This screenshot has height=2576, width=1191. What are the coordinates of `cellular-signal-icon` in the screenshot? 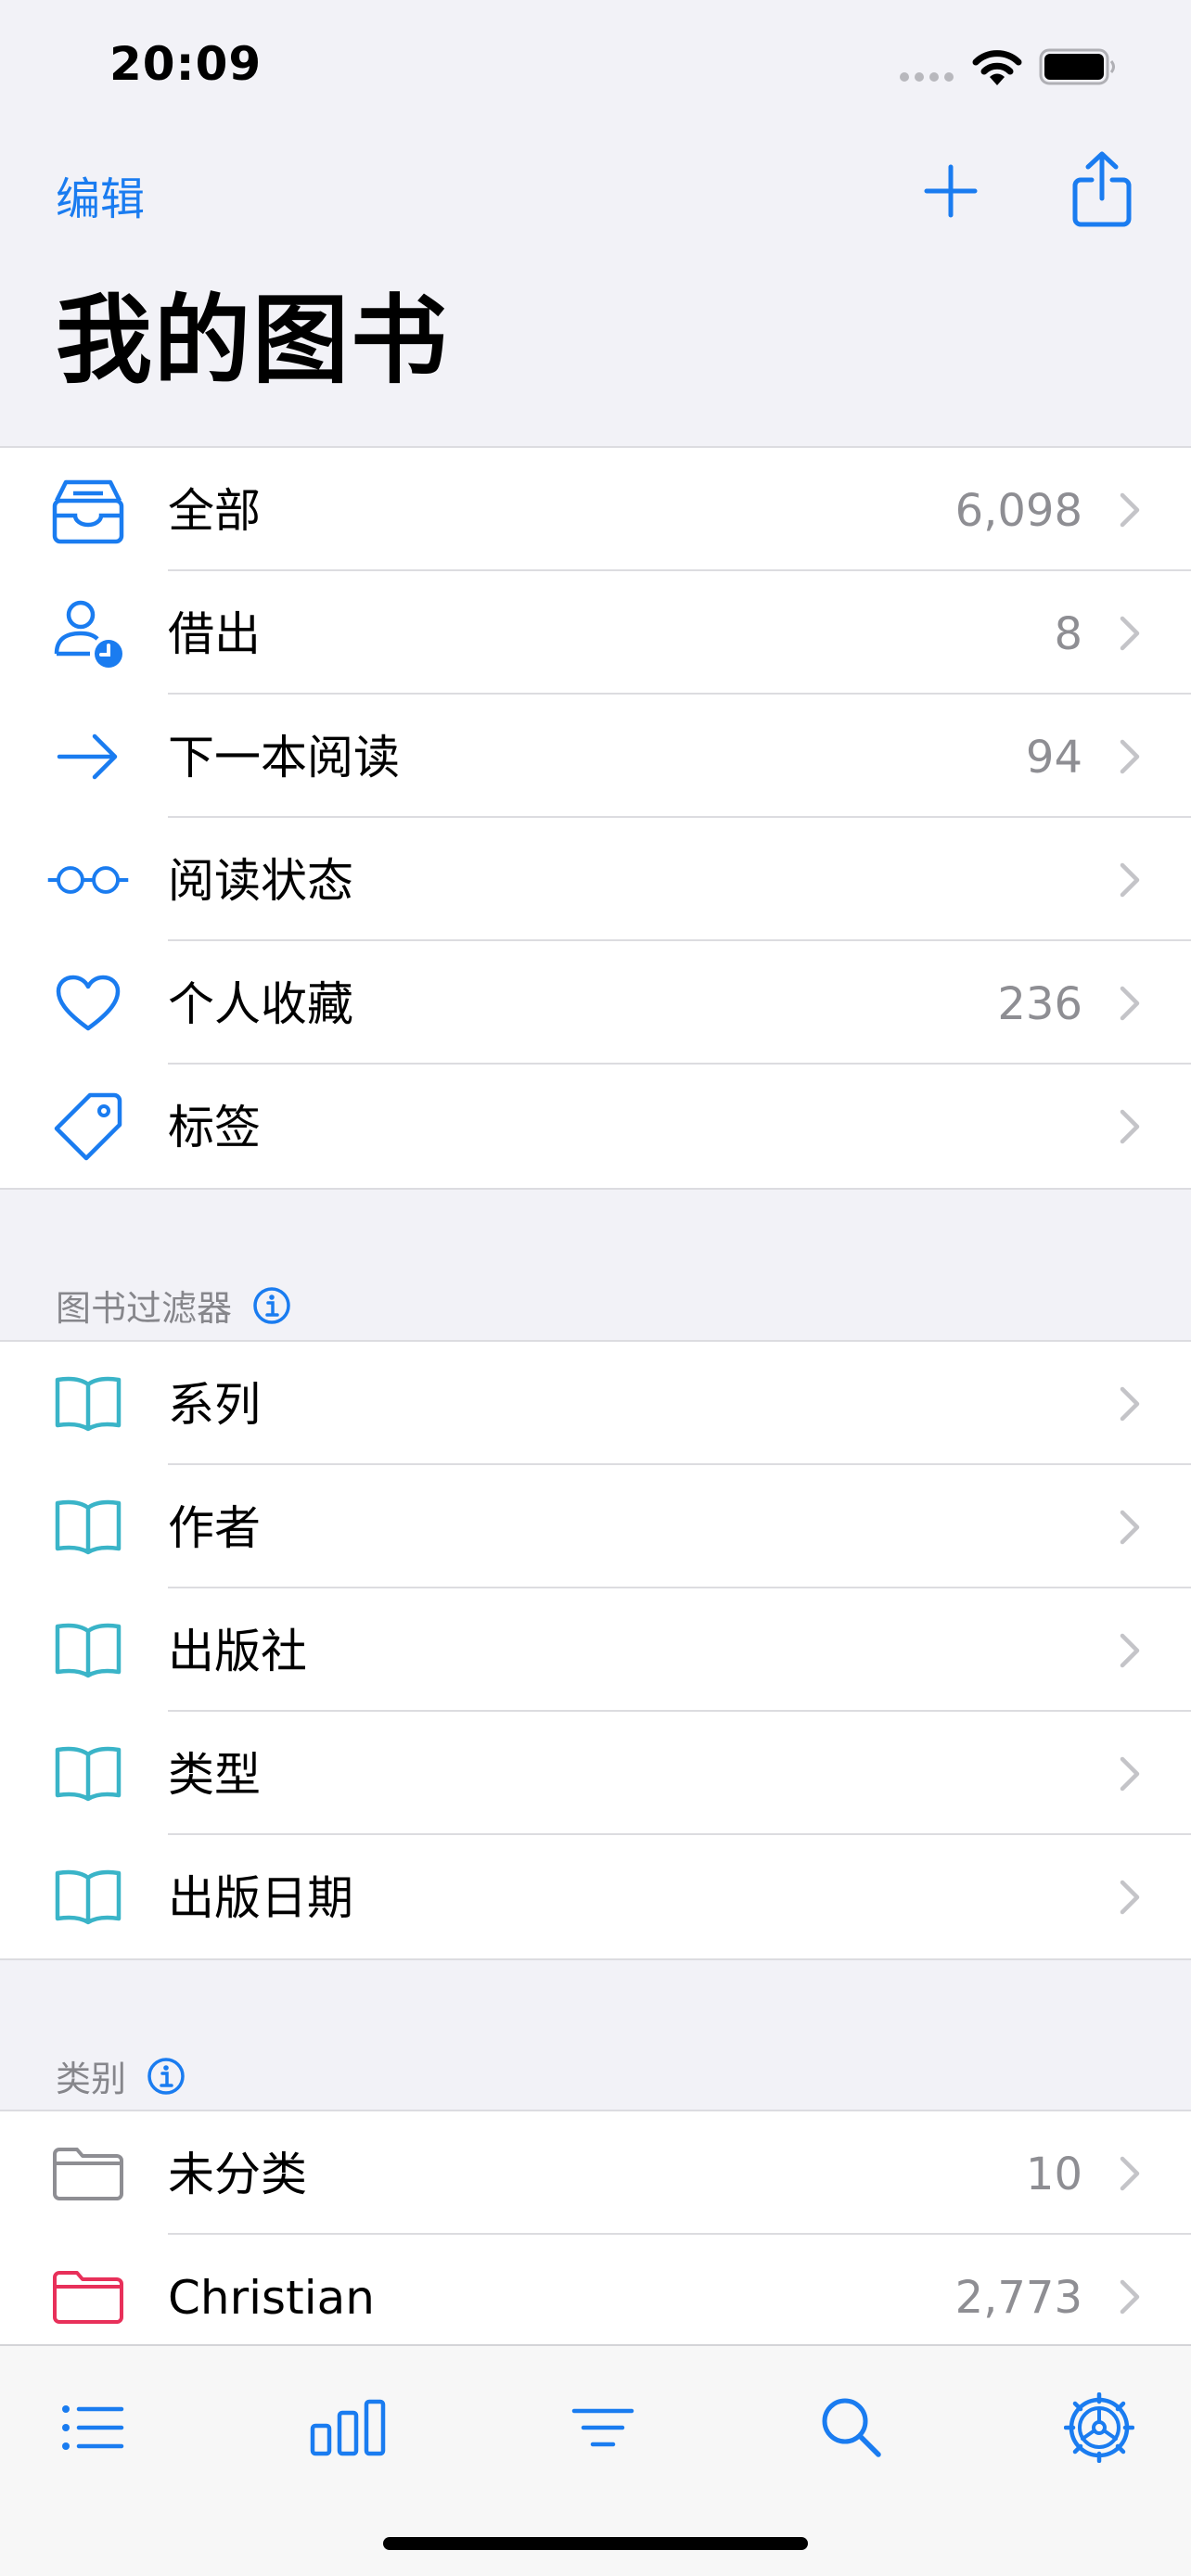 It's located at (927, 77).